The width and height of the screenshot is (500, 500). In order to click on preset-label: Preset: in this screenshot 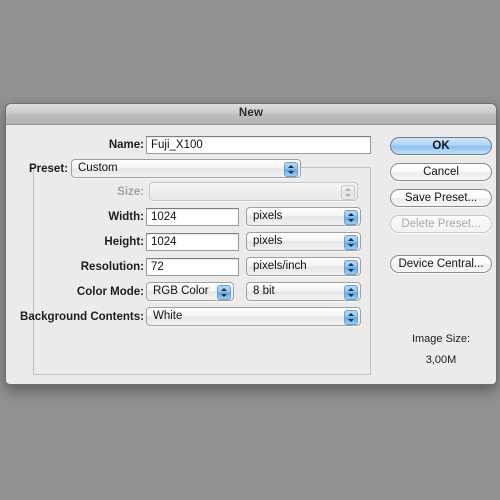, I will do `click(48, 169)`.